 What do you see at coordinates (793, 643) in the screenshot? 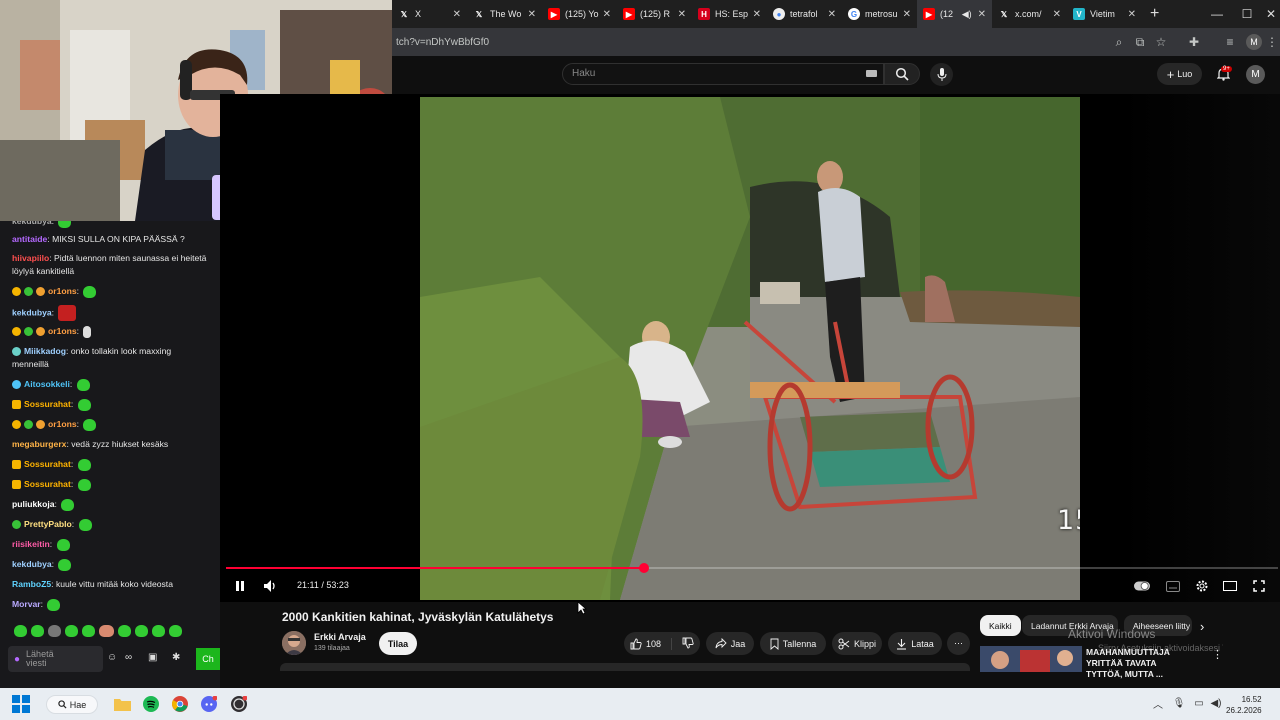
I see `save-button: Tallenna` at bounding box center [793, 643].